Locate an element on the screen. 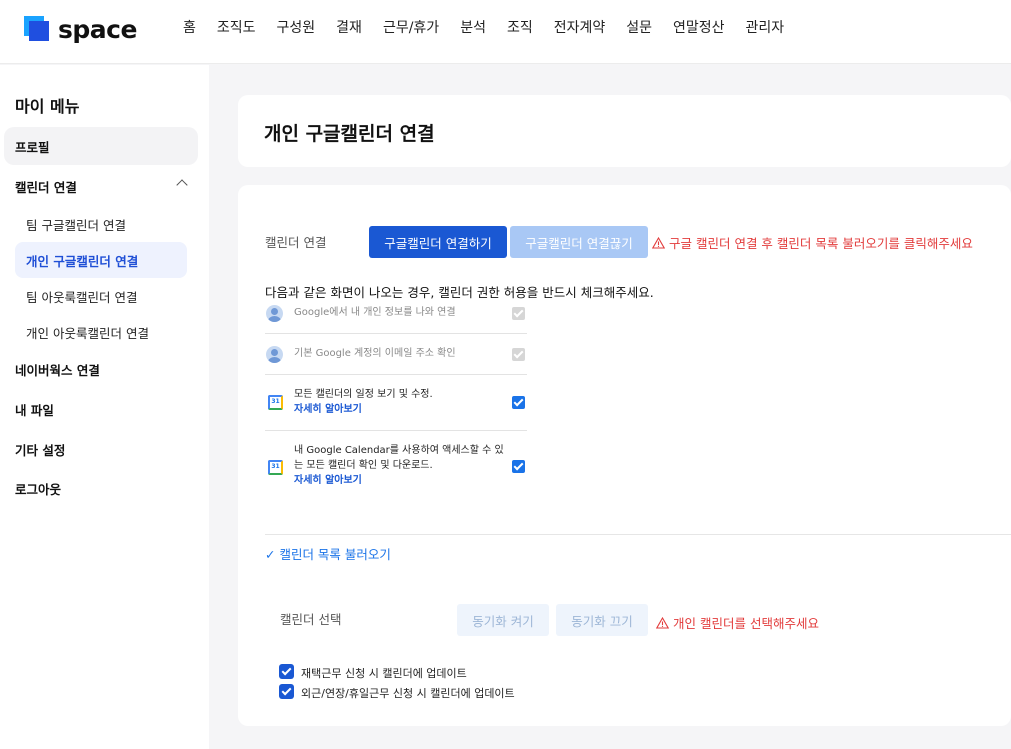  sidebar-item-team-outlook-calendar: 팀 아웃룩캘린더 연결 is located at coordinates (101, 296).